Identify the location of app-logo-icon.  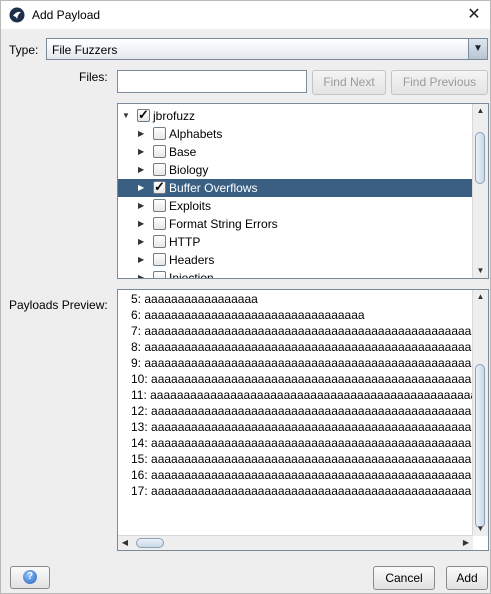
(17, 15).